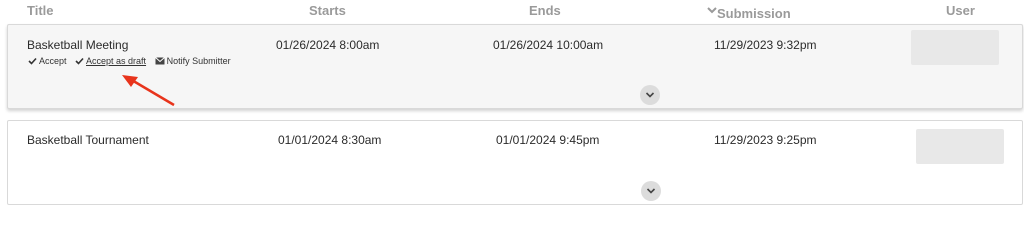  I want to click on row-starts: 01/26/2024 8:00am, so click(328, 45).